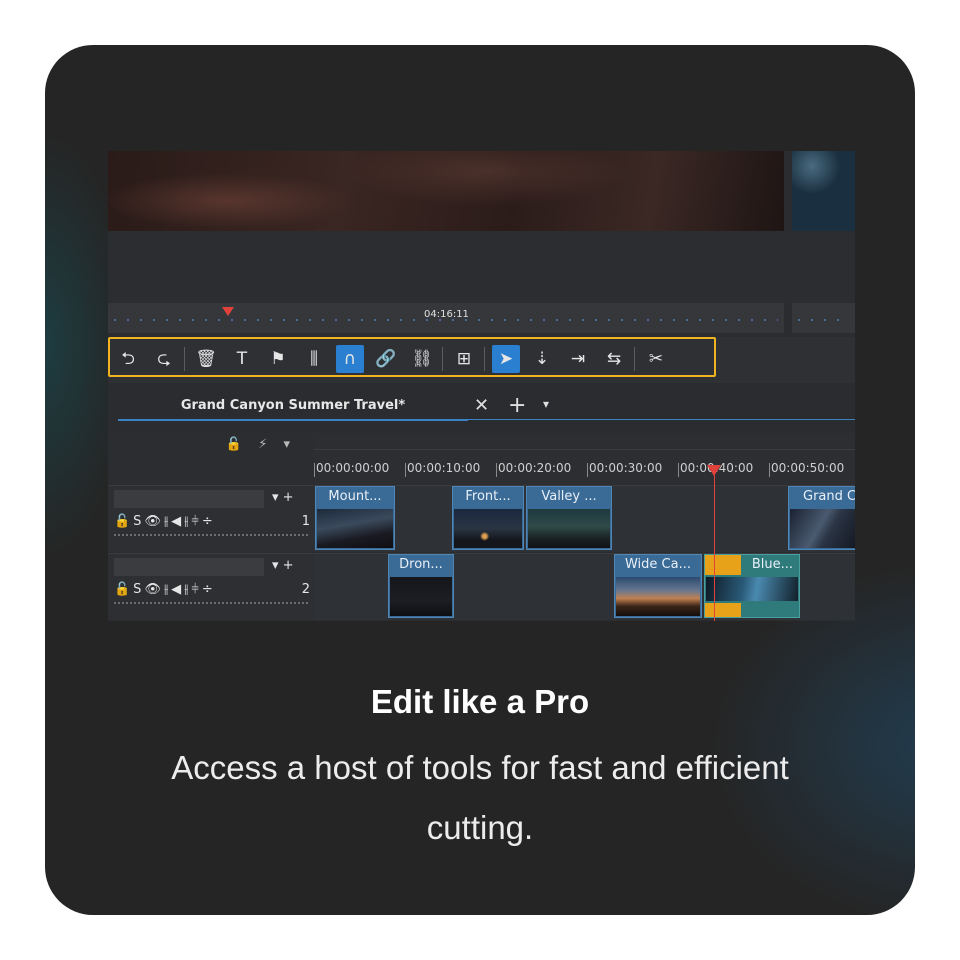 The height and width of the screenshot is (960, 960). I want to click on preview-monitor, so click(446, 191).